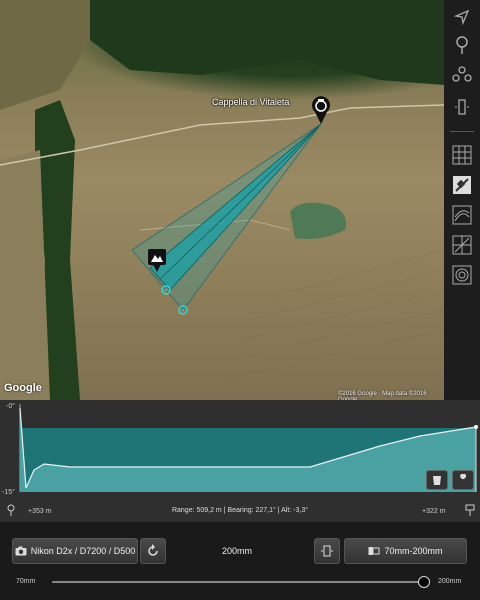 The height and width of the screenshot is (600, 480). I want to click on orientation-button, so click(327, 551).